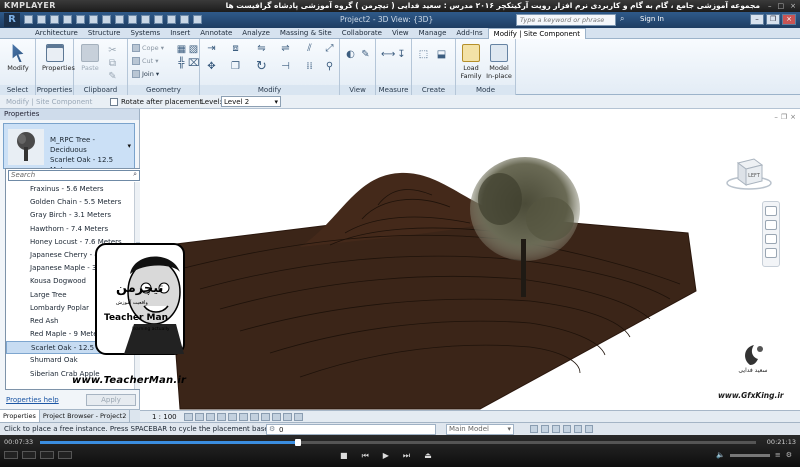 Image resolution: width=800 pixels, height=467 pixels. I want to click on chevron-down-icon: ▾, so click(129, 146).